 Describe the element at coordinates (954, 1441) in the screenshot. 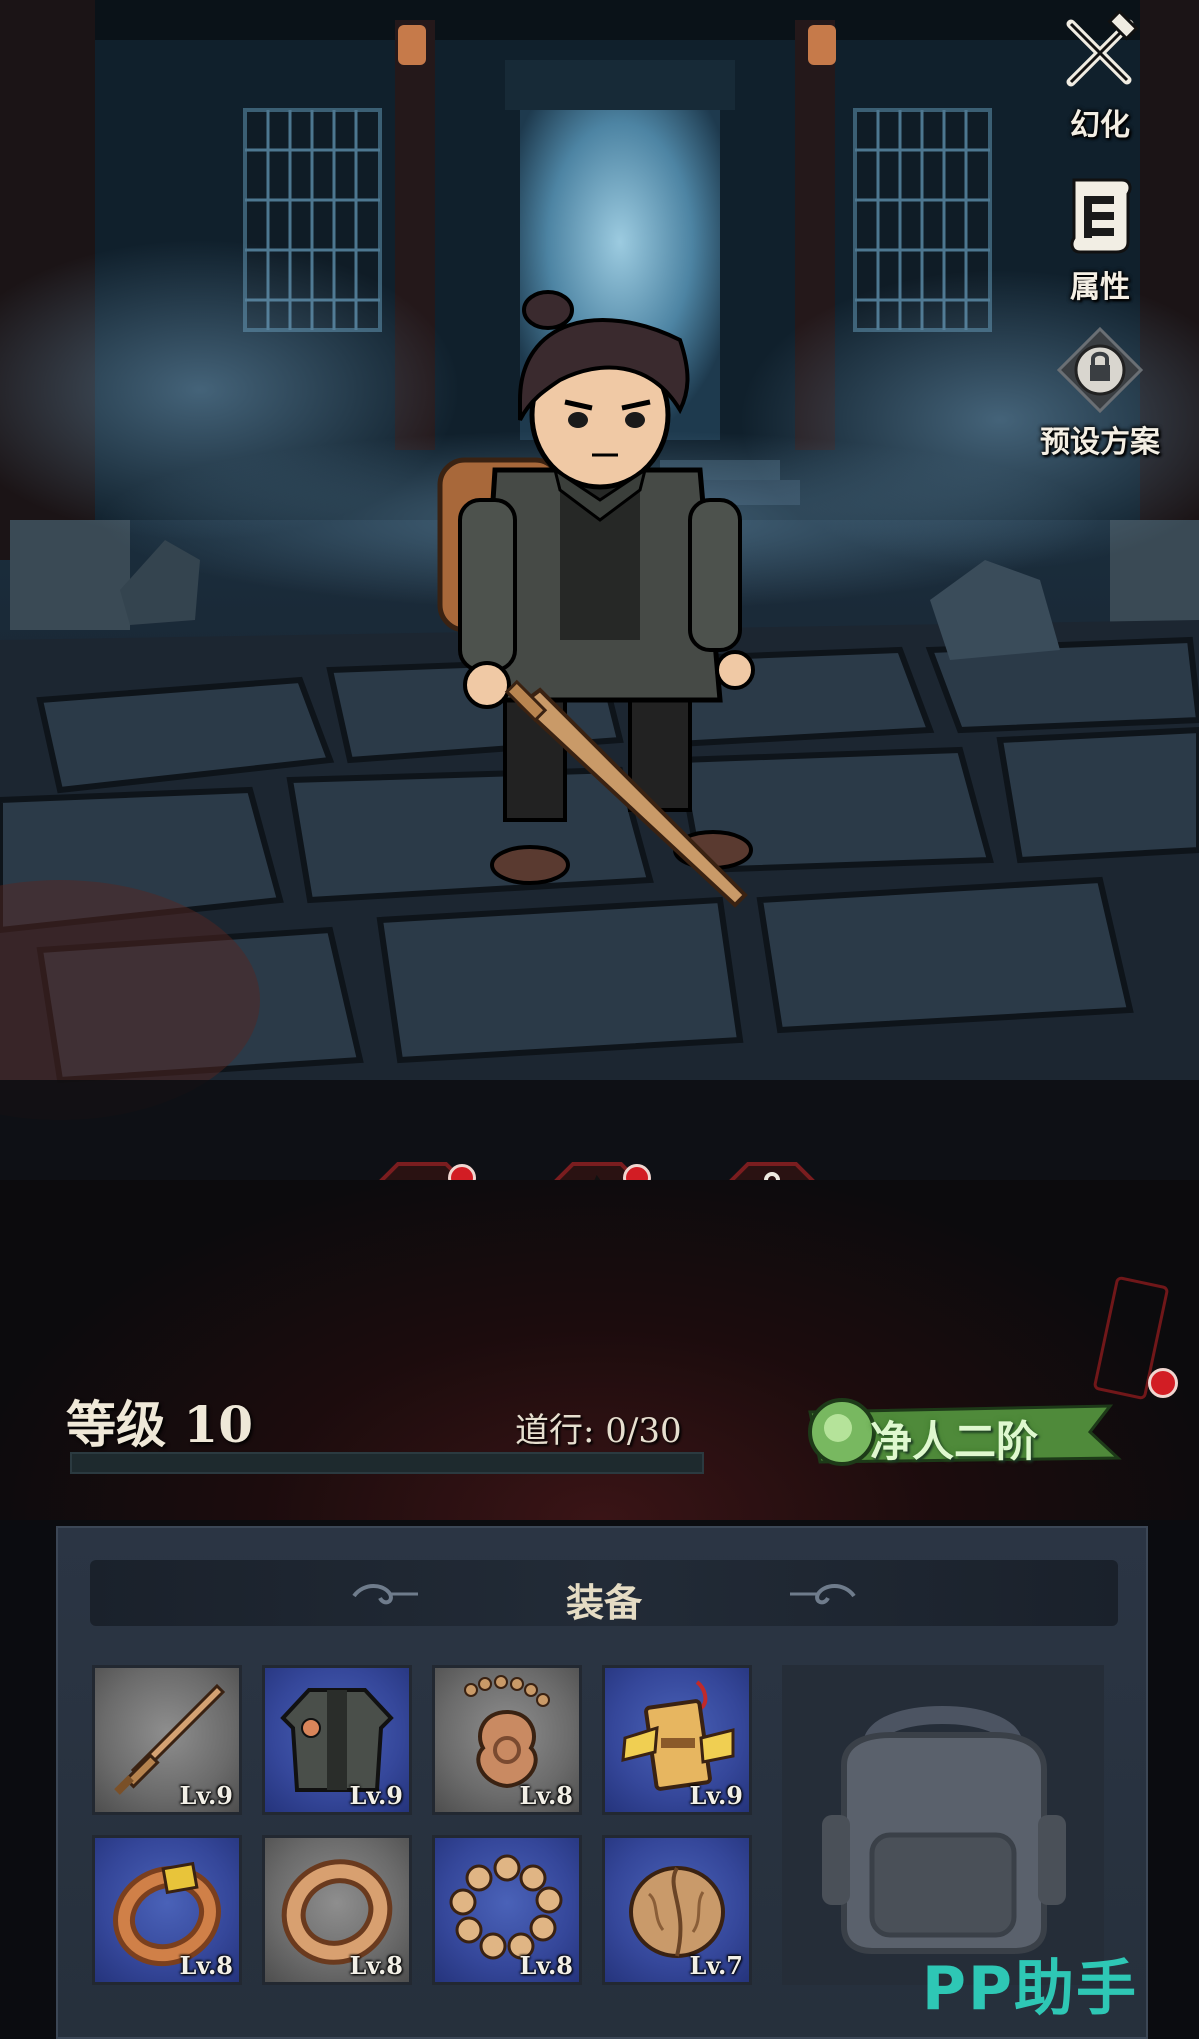

I see `rank-label: 净人二阶` at that location.